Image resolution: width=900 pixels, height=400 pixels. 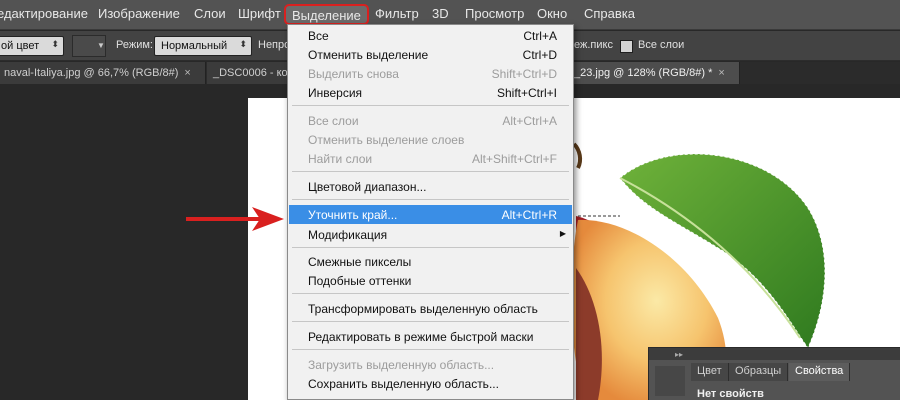 What do you see at coordinates (210, 13) in the screenshot?
I see `menu-layers: Слои` at bounding box center [210, 13].